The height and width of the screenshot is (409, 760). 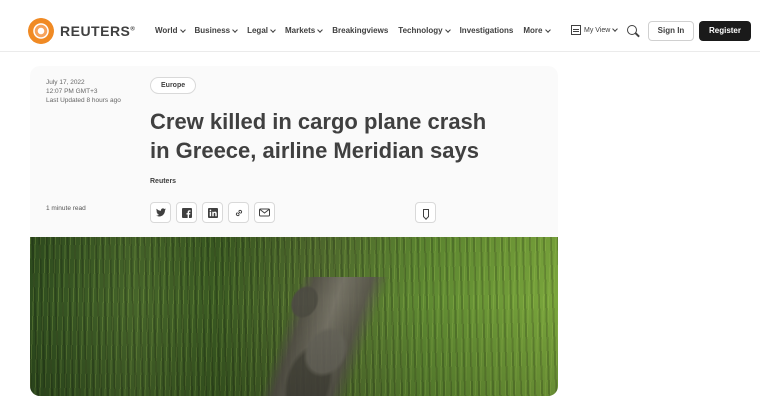 I want to click on link-icon, so click(x=238, y=212).